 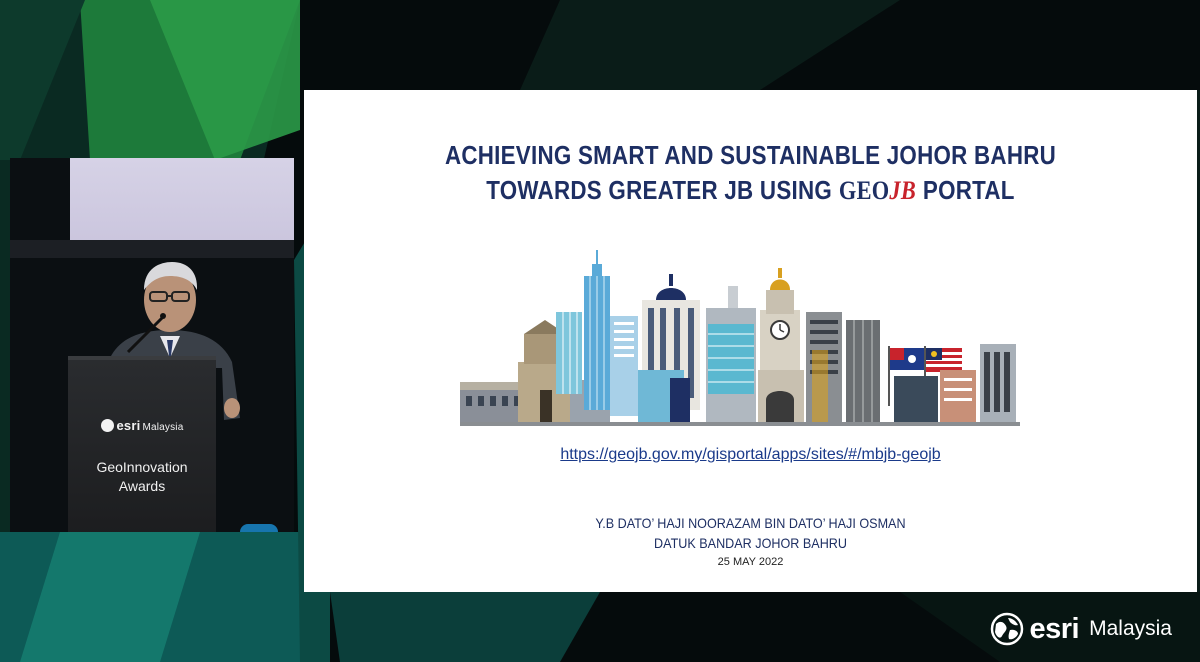 I want to click on geojb-logo: GEOJB, so click(x=877, y=190).